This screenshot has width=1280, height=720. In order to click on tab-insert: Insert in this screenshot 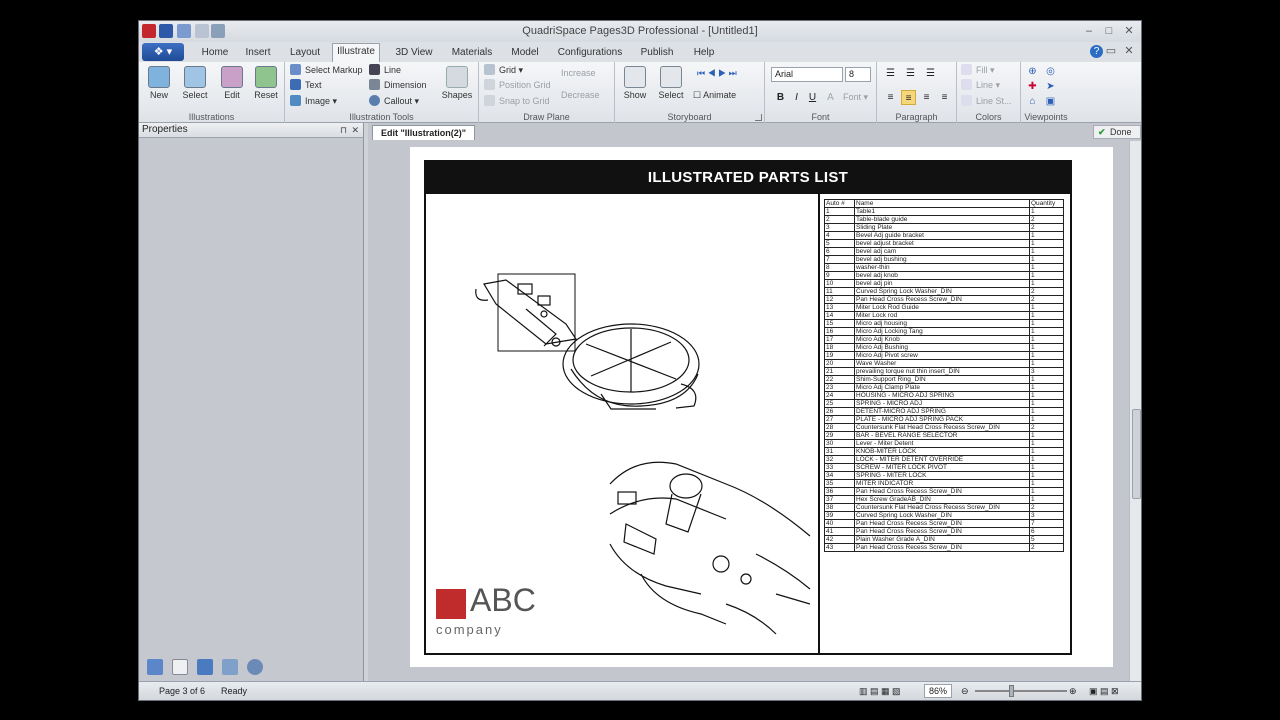, I will do `click(258, 53)`.